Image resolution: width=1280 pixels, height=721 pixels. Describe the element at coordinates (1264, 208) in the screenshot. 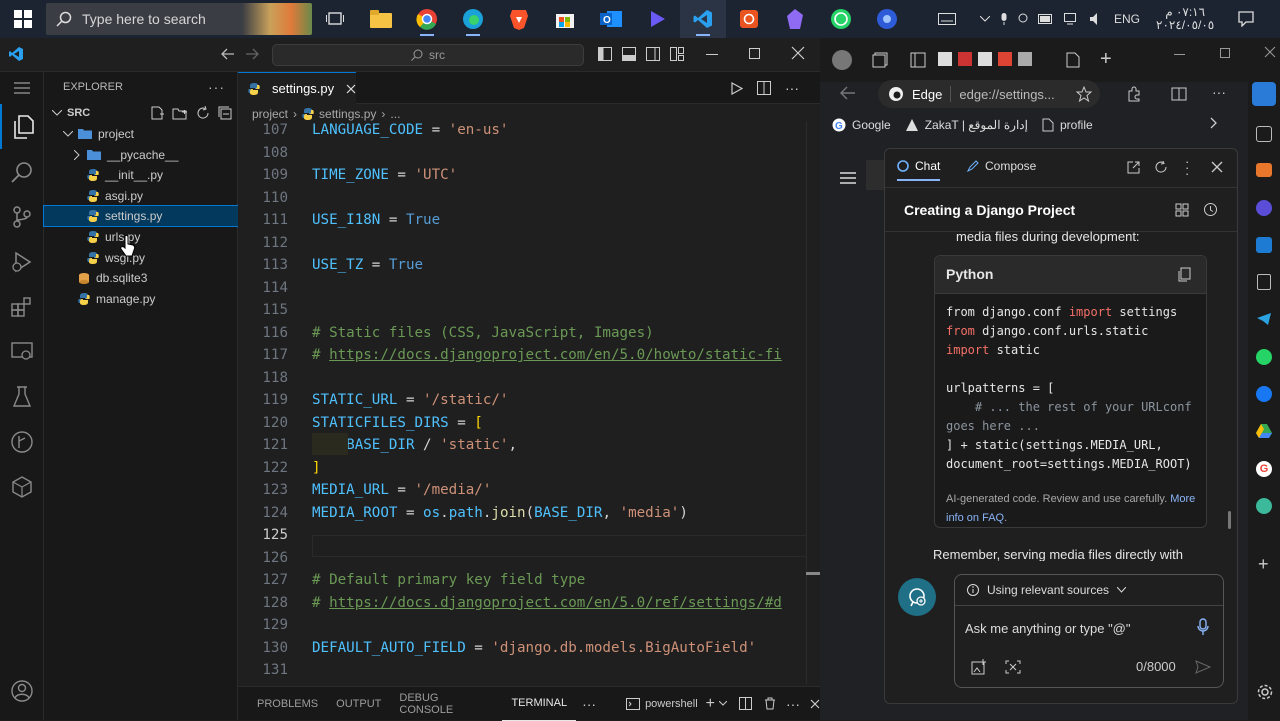

I see `tools-icon` at that location.